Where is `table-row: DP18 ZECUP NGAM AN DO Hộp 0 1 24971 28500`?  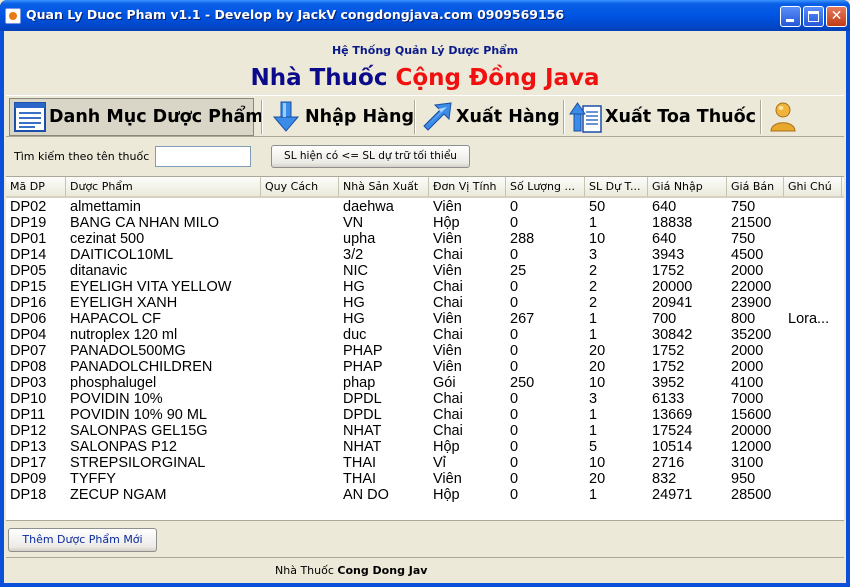
table-row: DP18 ZECUP NGAM AN DO Hộp 0 1 24971 28500 is located at coordinates (425, 495).